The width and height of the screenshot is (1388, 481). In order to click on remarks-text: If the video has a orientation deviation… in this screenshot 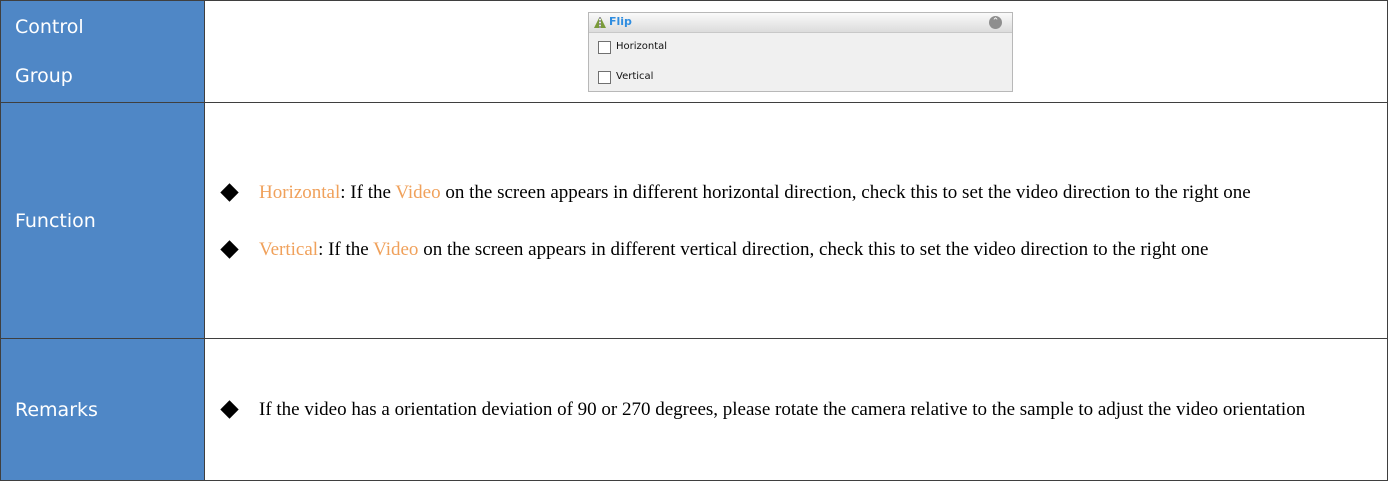, I will do `click(782, 409)`.